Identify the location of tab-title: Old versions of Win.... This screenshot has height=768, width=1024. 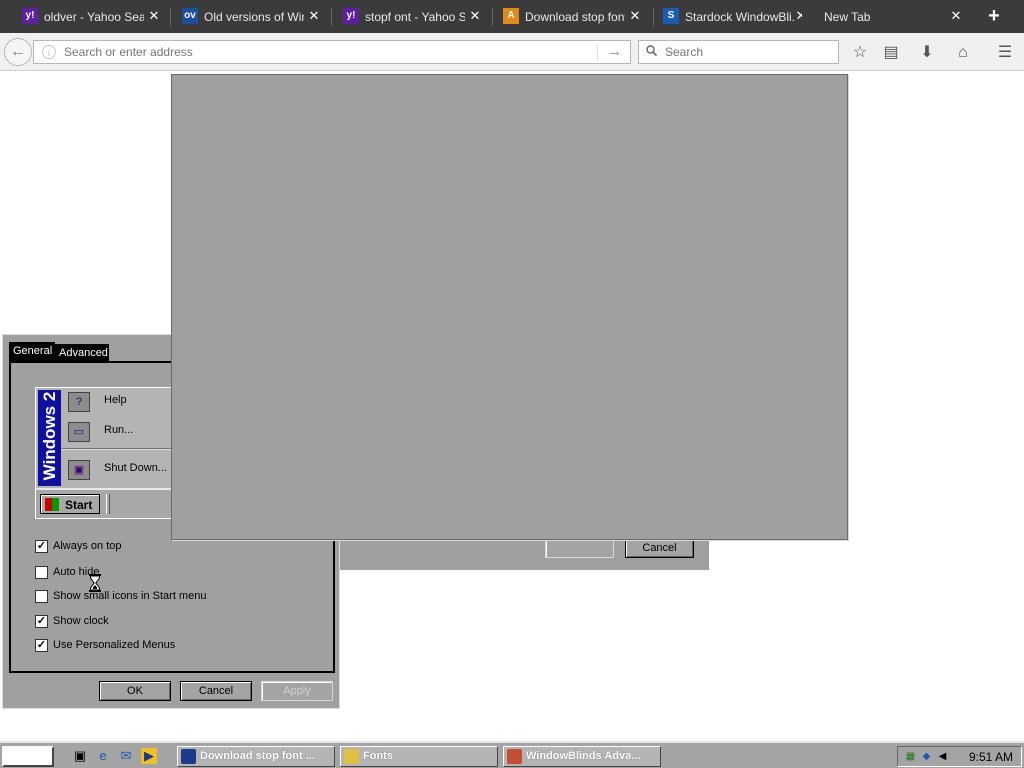
(254, 16).